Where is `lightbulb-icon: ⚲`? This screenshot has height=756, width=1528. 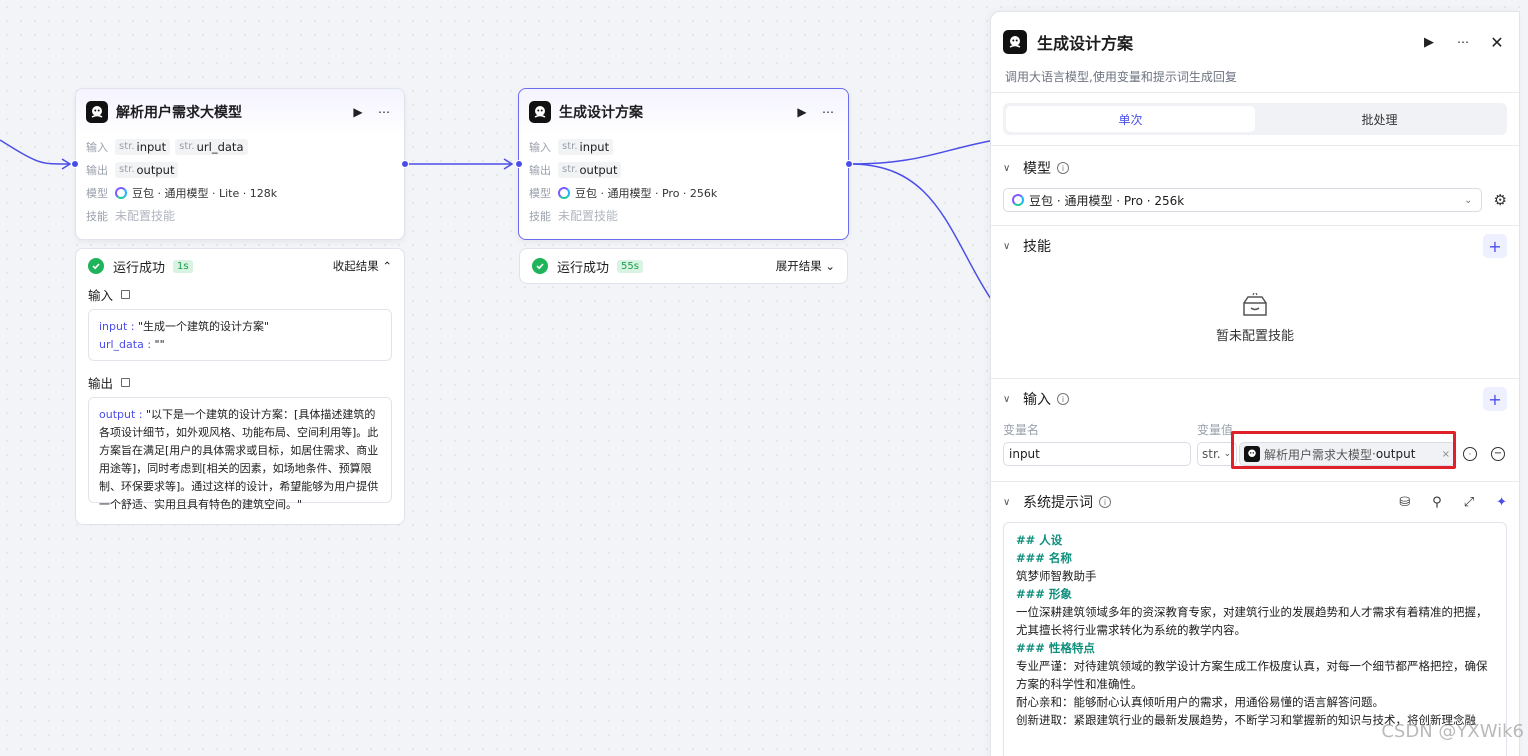 lightbulb-icon: ⚲ is located at coordinates (1437, 502).